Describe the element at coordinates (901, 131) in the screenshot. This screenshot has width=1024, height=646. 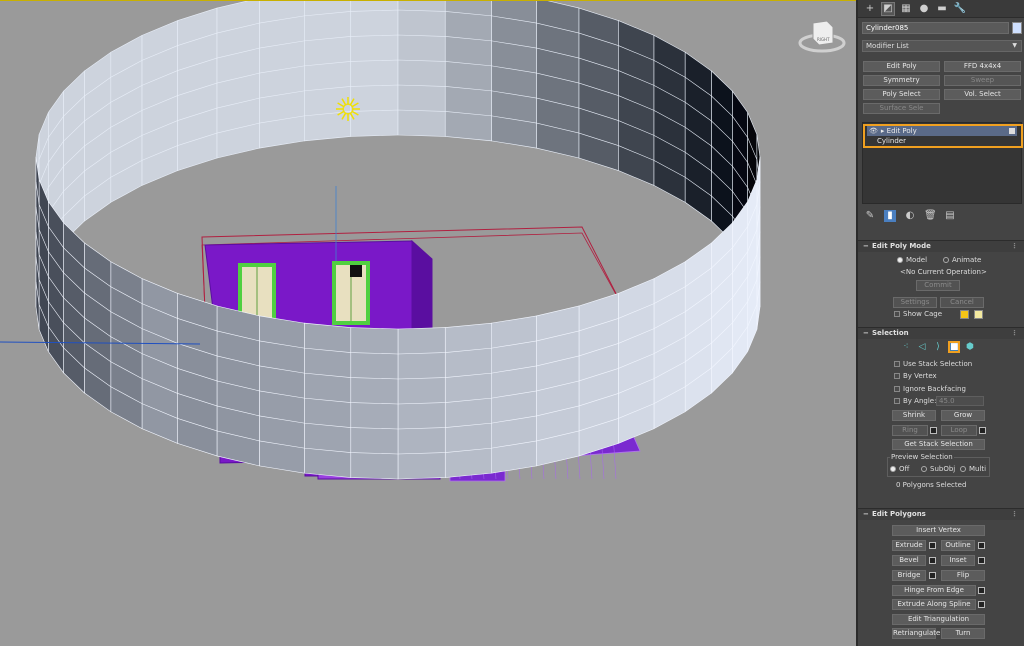
I see `stack-item-label: Edit Poly` at that location.